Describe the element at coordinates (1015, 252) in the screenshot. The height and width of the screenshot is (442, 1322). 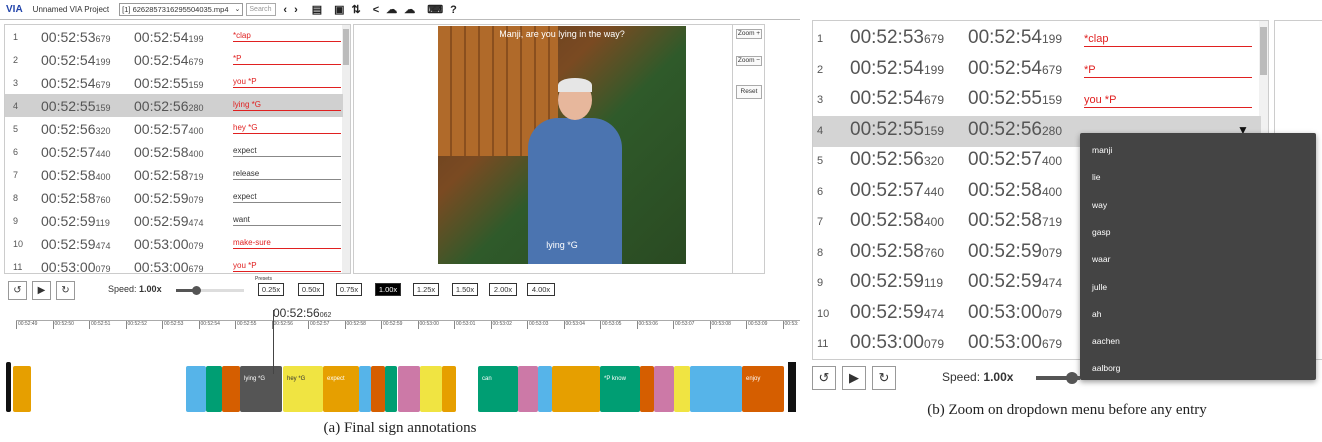
I see `end-time: 00:52:59079` at that location.